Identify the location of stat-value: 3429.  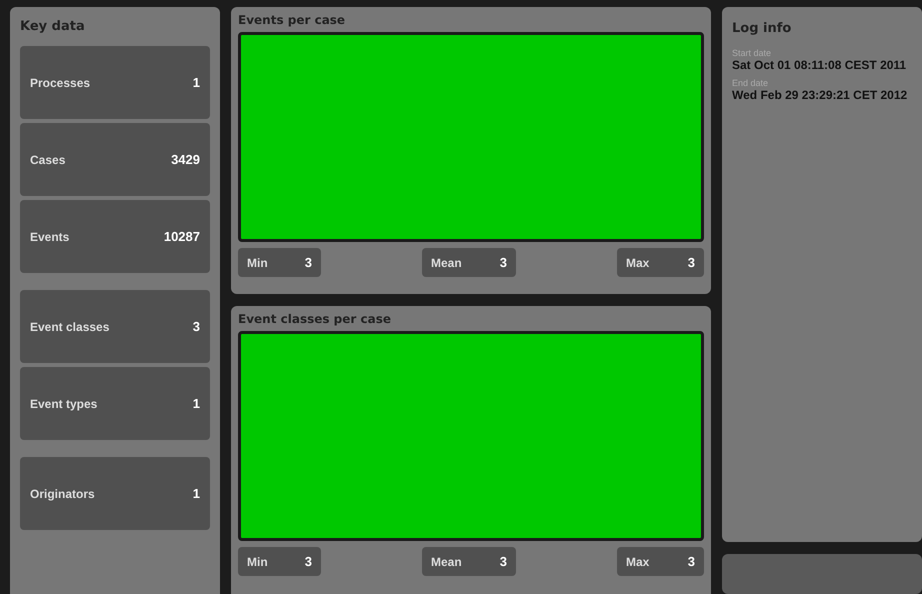
(185, 159).